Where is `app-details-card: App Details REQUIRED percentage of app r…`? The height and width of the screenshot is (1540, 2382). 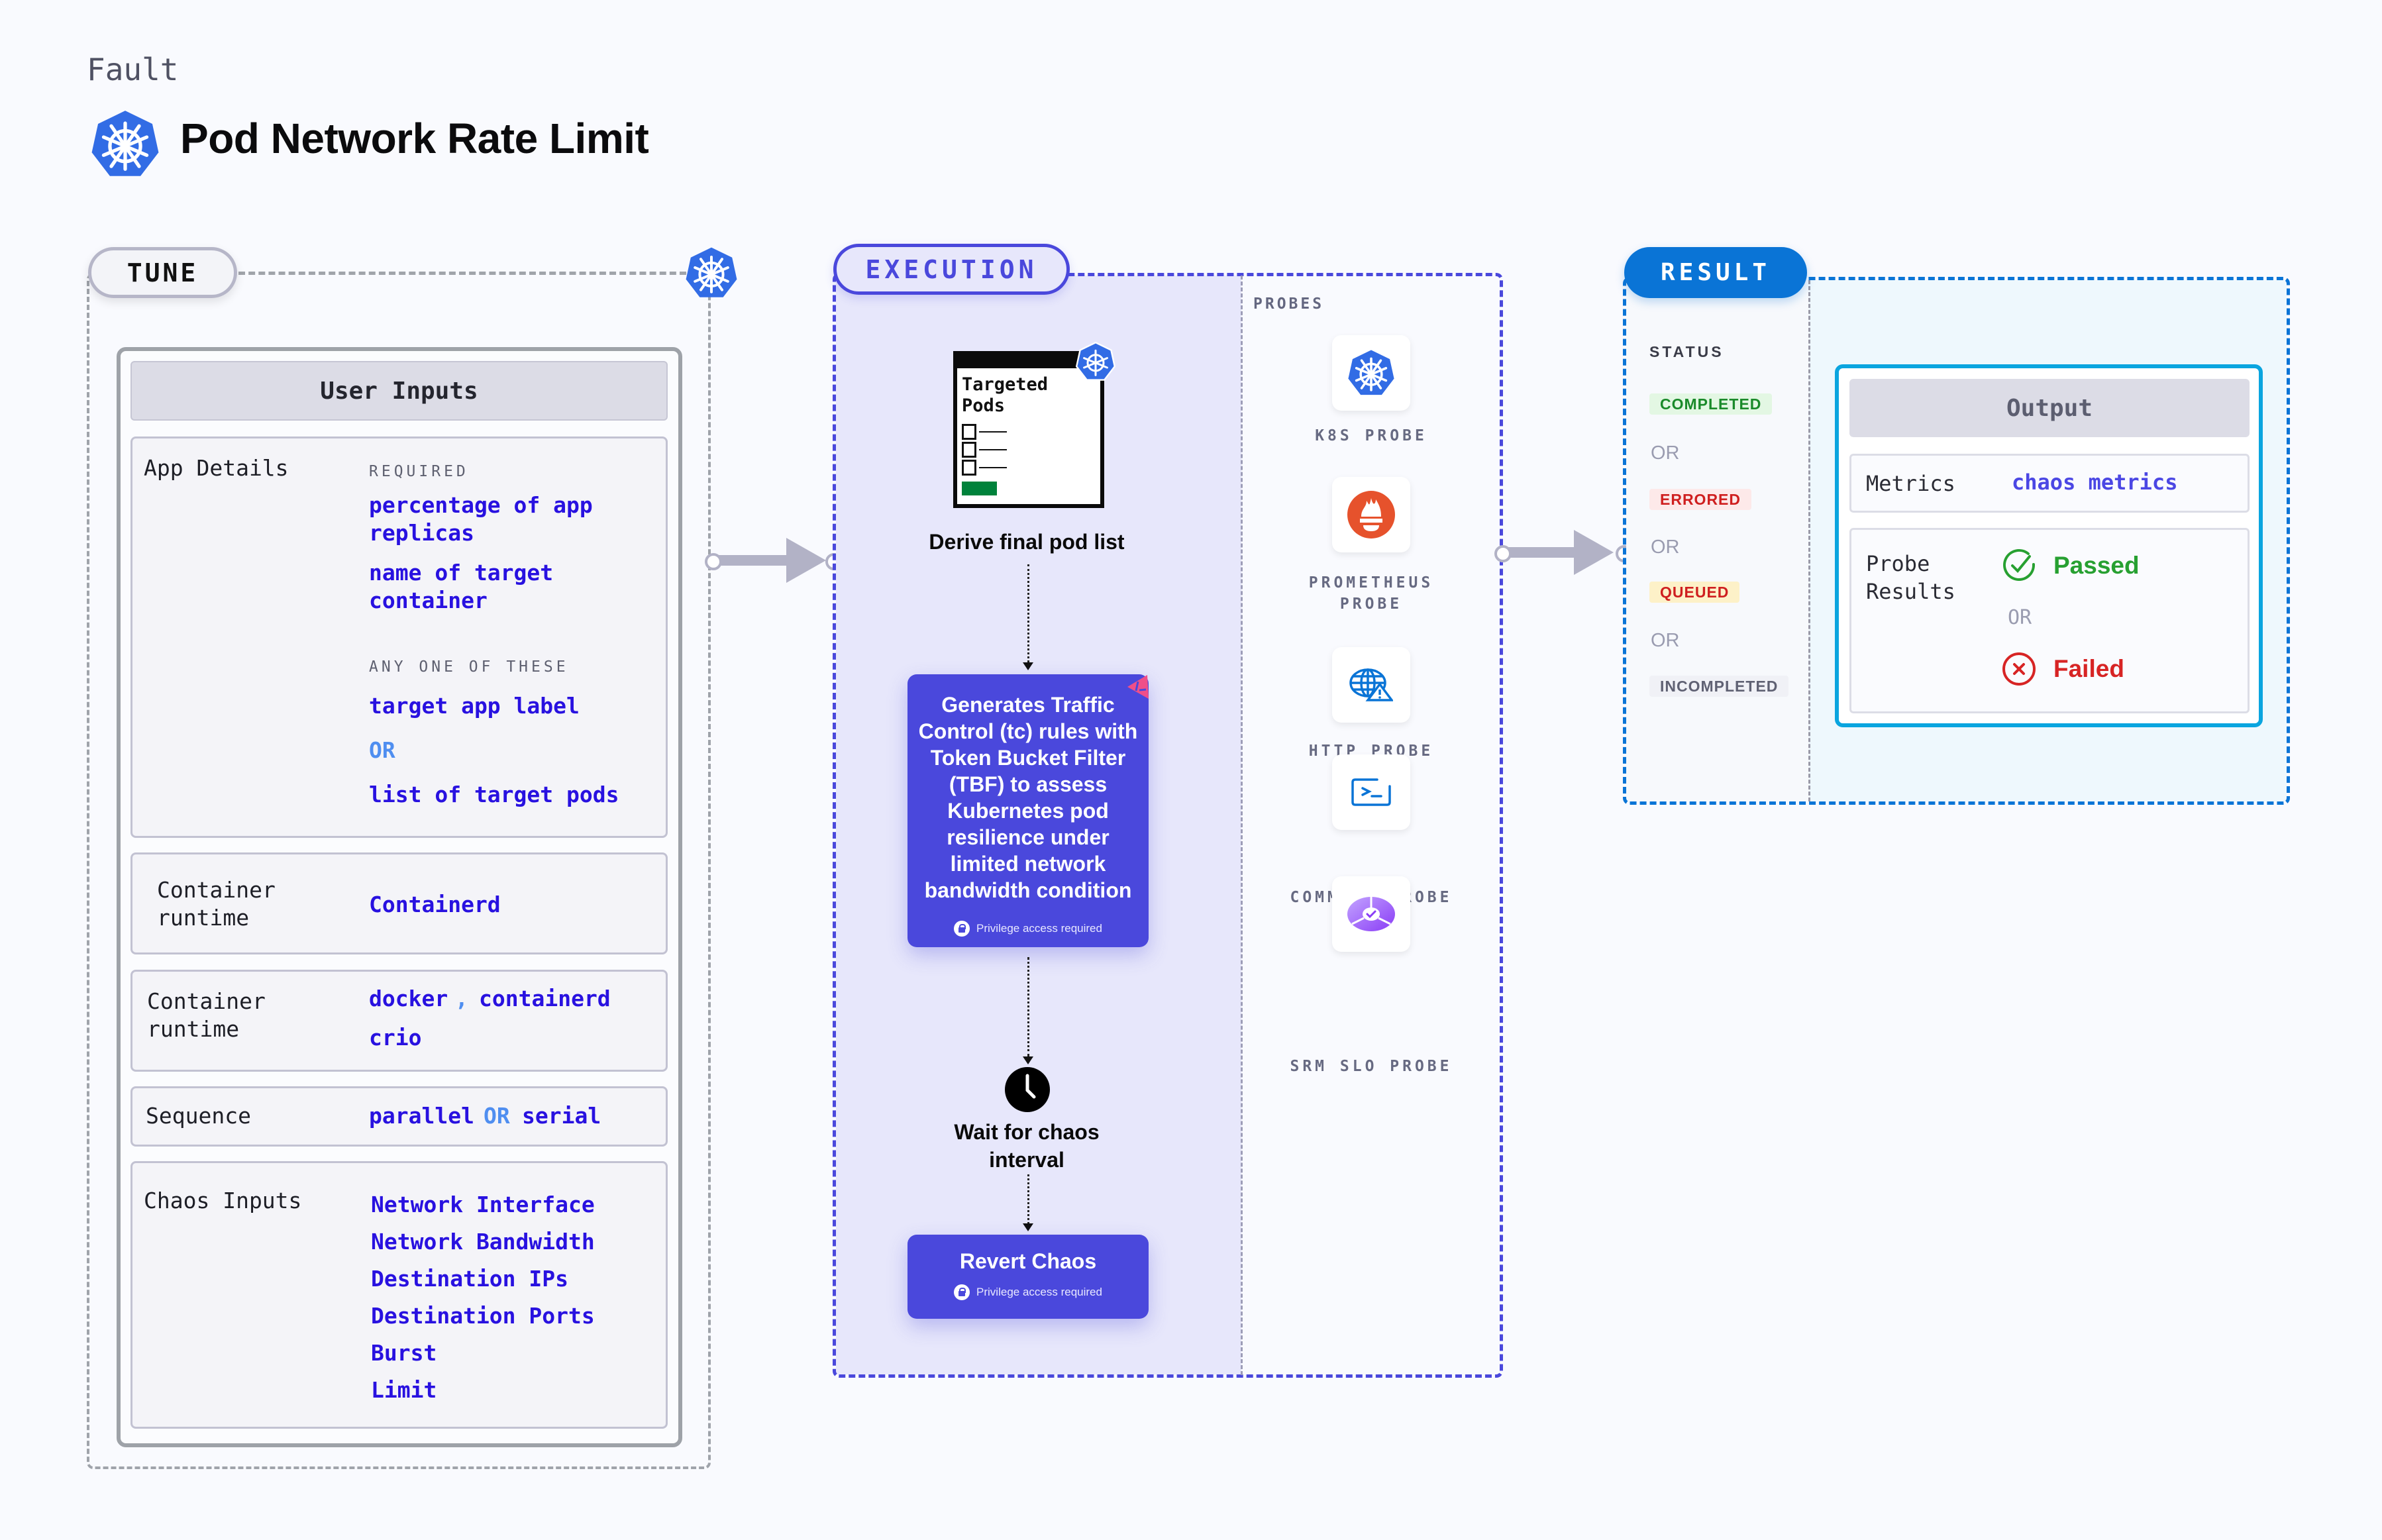
app-details-card: App Details REQUIRED percentage of app r… is located at coordinates (399, 637).